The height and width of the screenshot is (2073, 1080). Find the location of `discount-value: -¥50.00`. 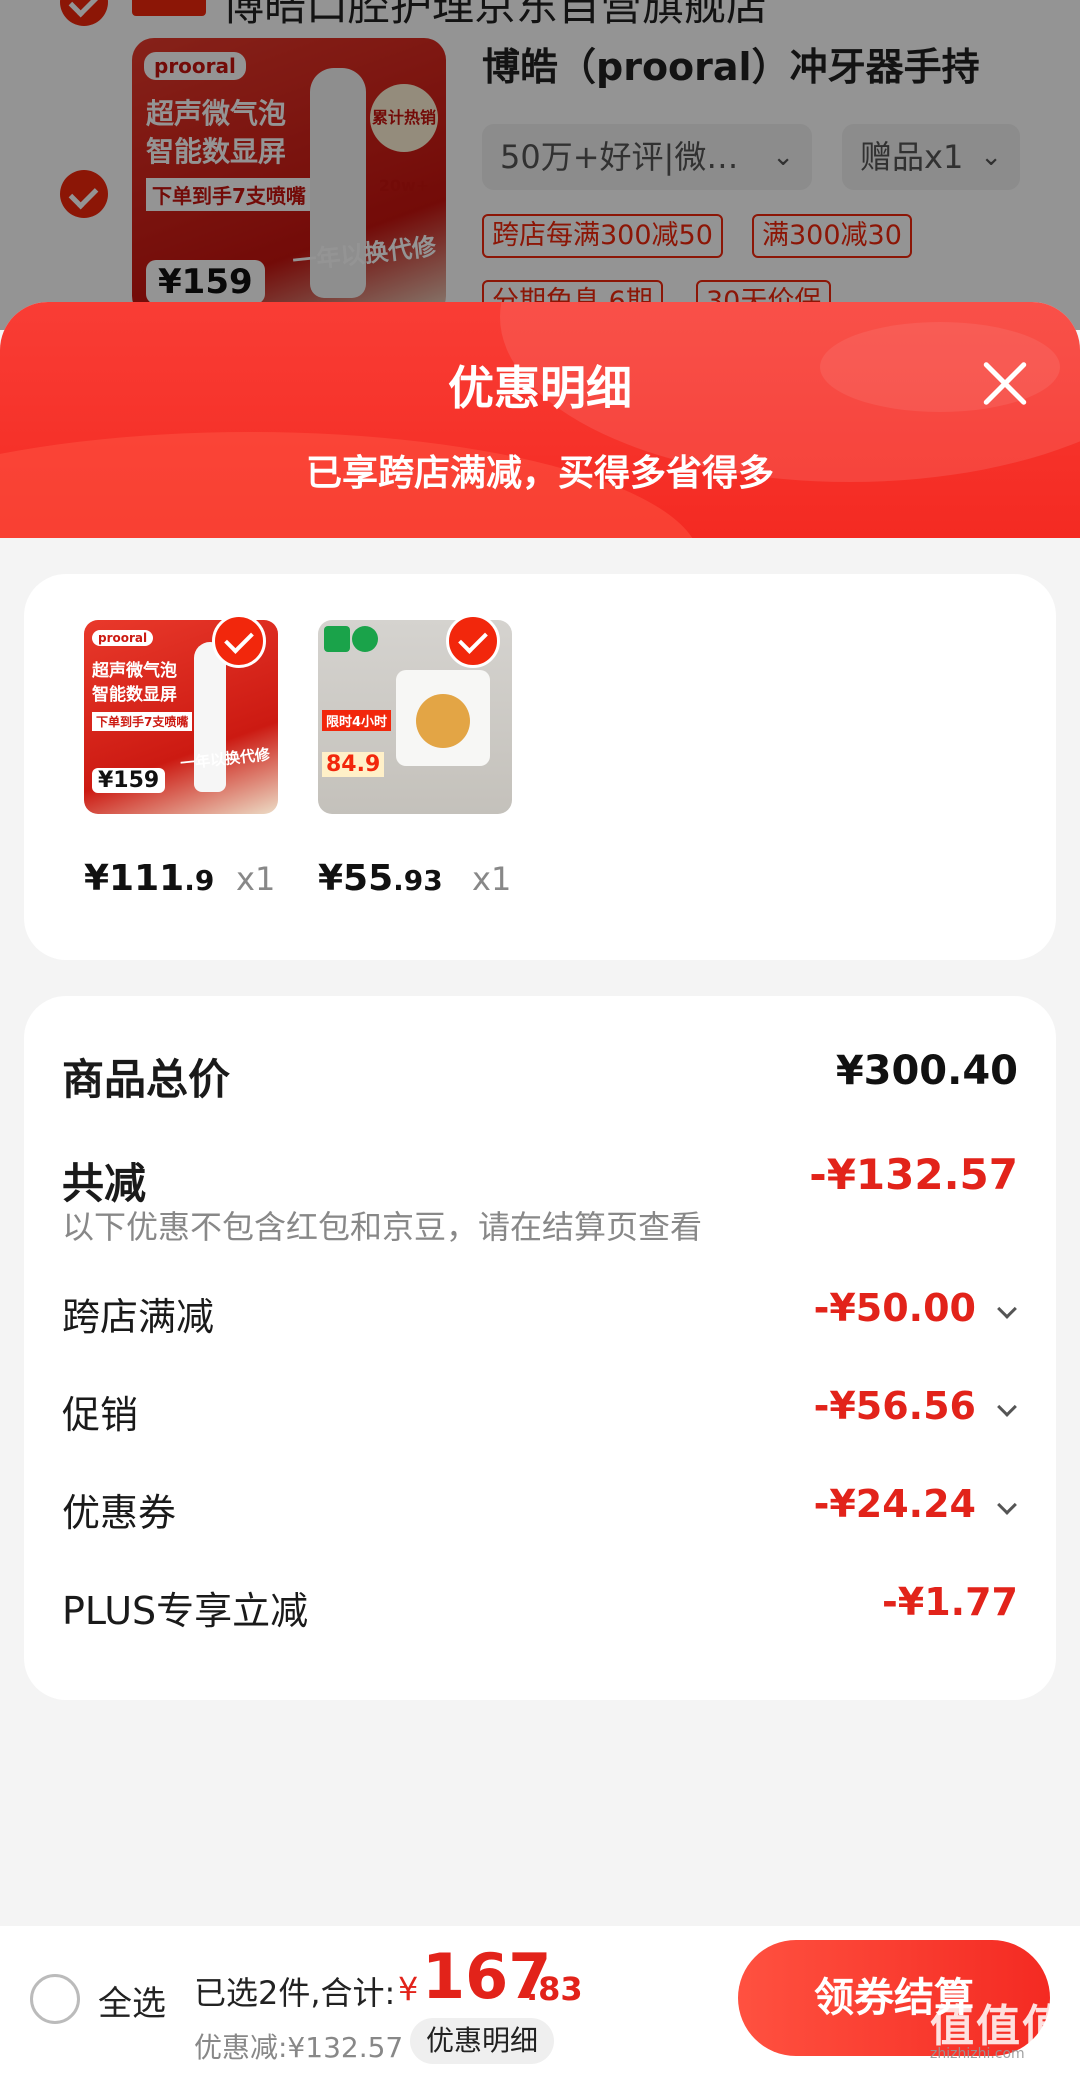

discount-value: -¥50.00 is located at coordinates (894, 1308).